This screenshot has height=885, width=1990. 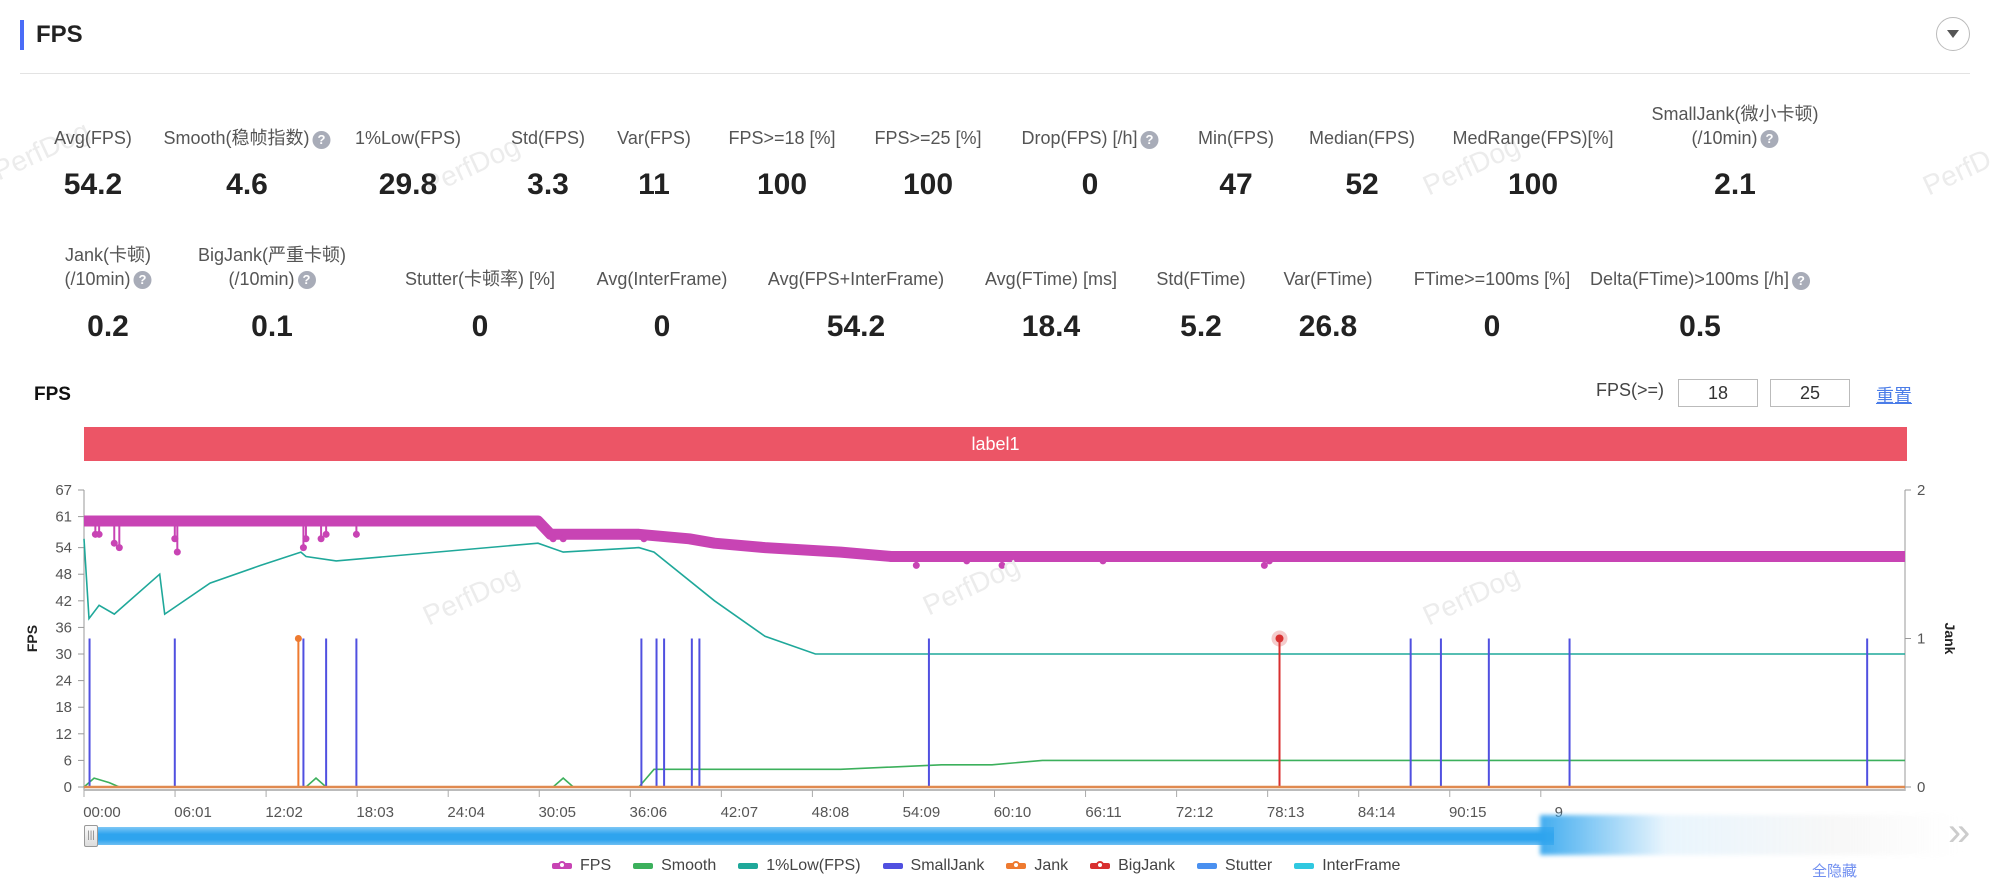 I want to click on x-tick-label: 90:15, so click(x=1468, y=812).